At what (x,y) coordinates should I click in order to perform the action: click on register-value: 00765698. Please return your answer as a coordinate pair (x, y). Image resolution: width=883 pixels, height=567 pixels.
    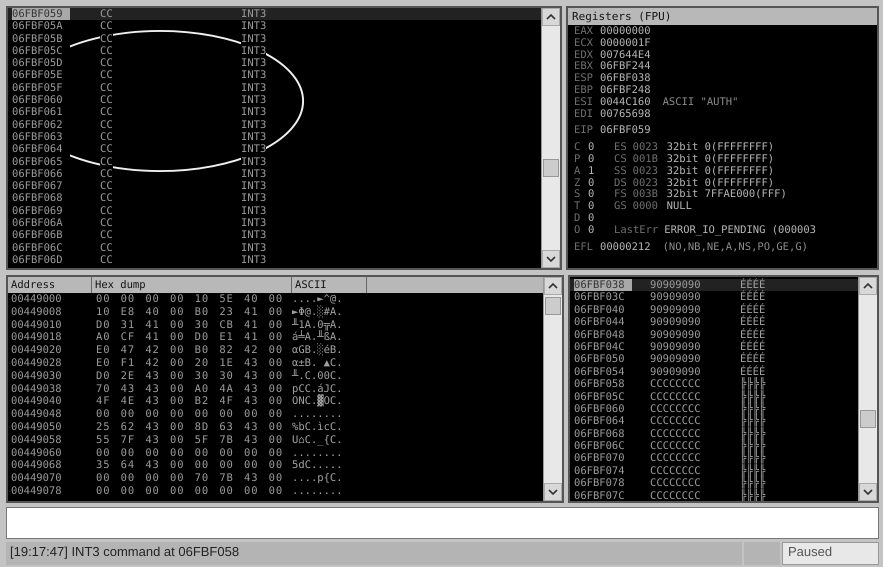
    Looking at the image, I should click on (625, 114).